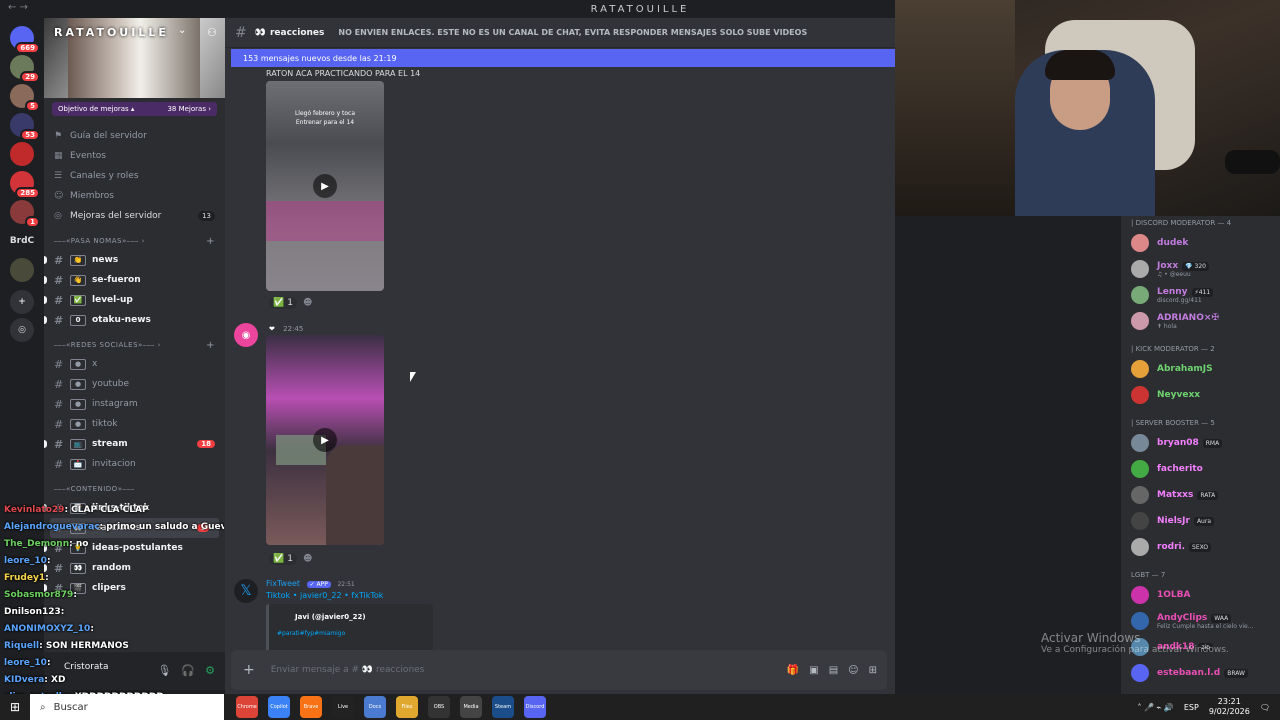 The height and width of the screenshot is (720, 1280). Describe the element at coordinates (793, 670) in the screenshot. I see `gift-icon: 🎁` at that location.